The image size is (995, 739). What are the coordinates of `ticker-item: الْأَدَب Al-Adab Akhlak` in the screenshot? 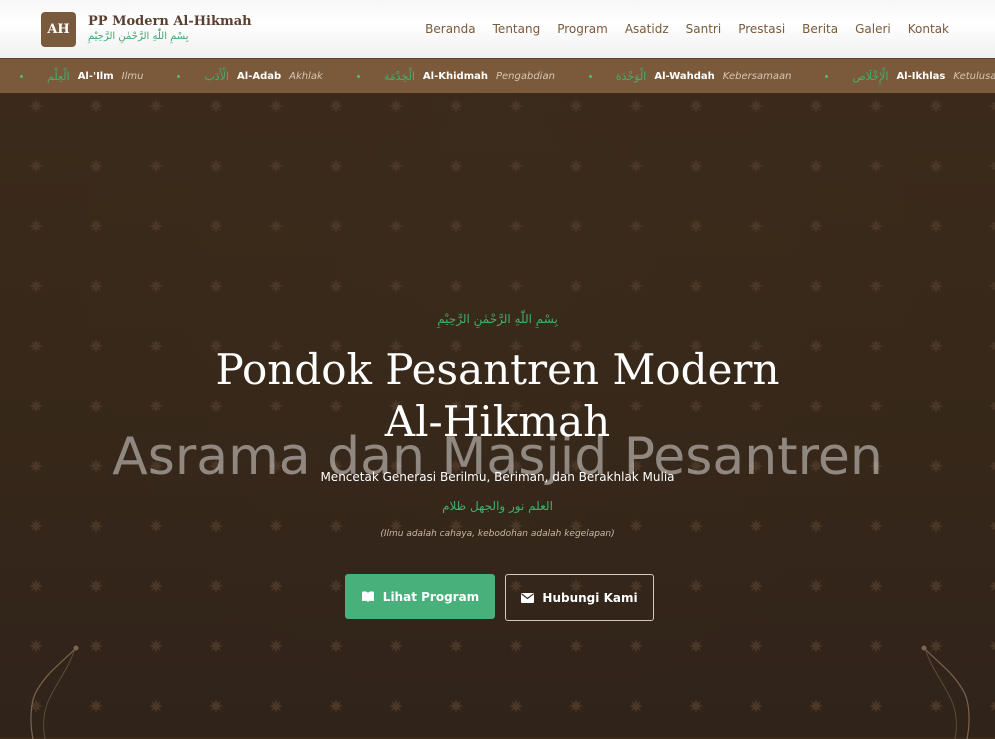 It's located at (250, 76).